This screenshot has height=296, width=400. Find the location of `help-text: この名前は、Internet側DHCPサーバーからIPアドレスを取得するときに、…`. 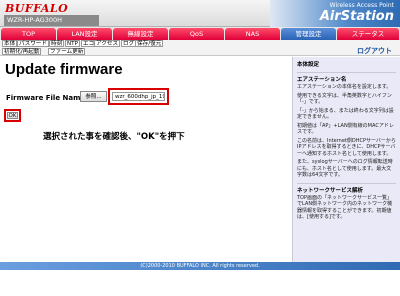

help-text: この名前は、Internet側DHCPサーバーからIPアドレスを取得するときに、… is located at coordinates (346, 147).